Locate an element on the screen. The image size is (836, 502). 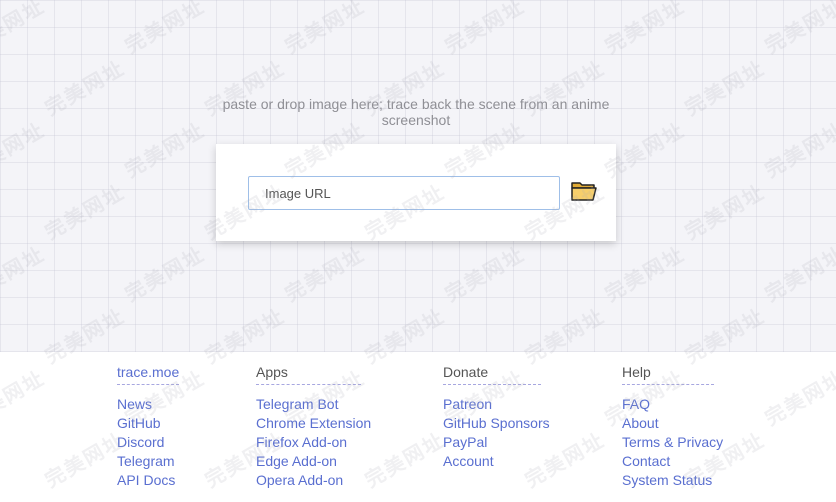
footer-link-faq: FAQ is located at coordinates (672, 404).